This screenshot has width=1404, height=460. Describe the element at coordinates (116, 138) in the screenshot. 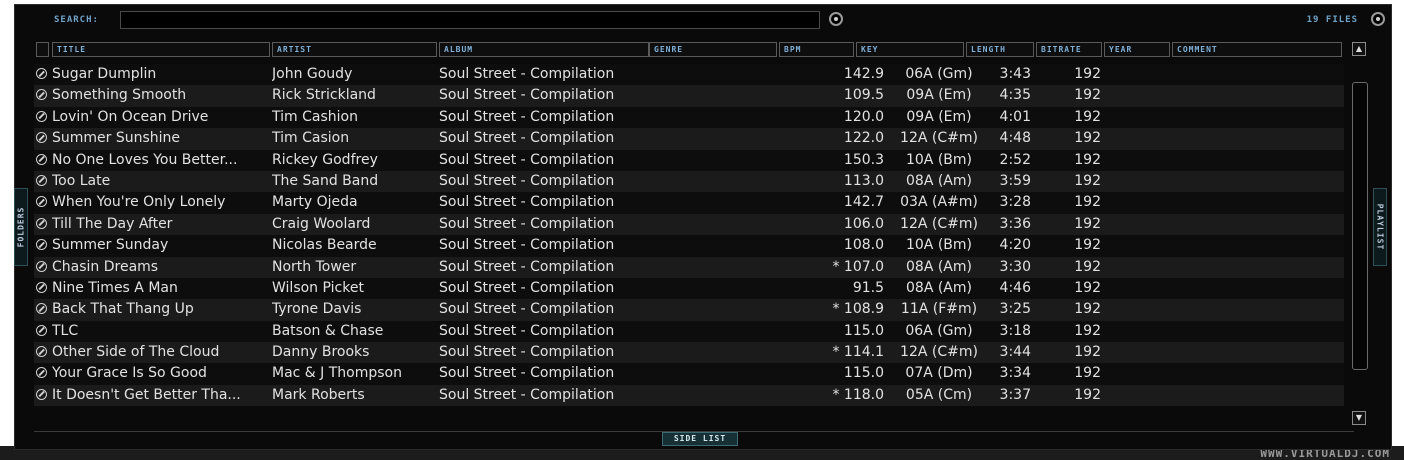

I see `track-title: Summer Sunshine` at that location.